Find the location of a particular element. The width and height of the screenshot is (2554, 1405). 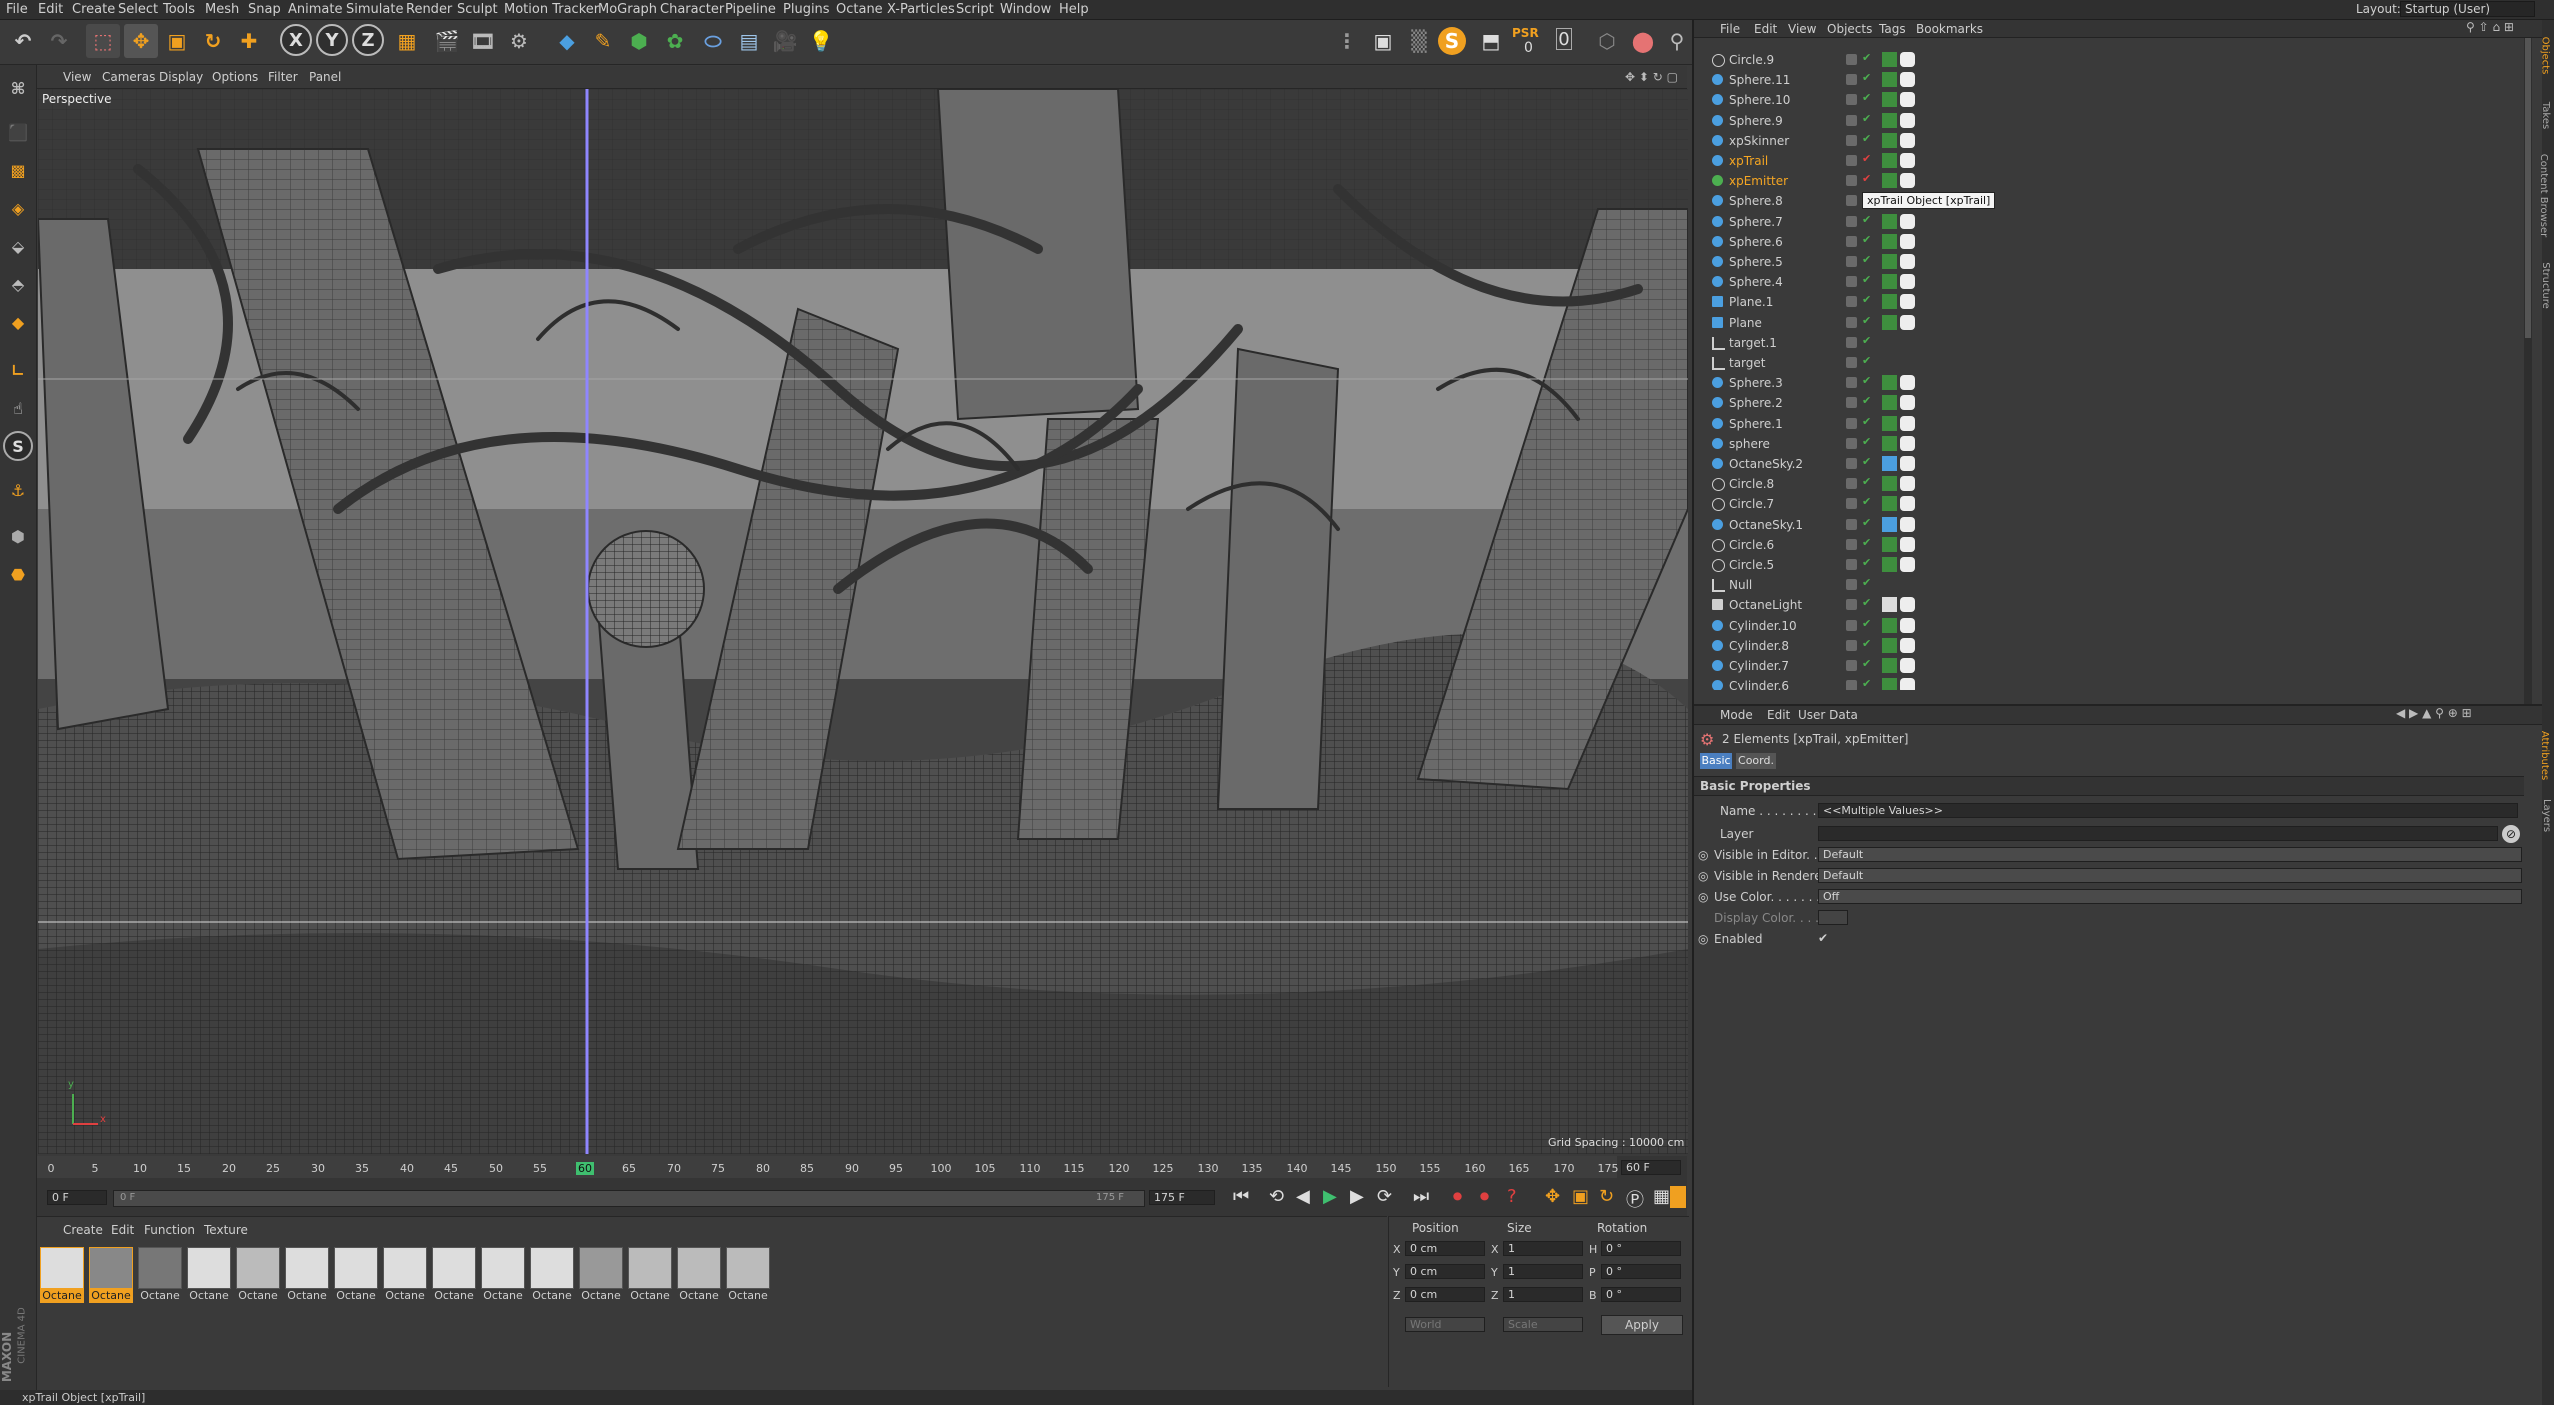

menu-help: Help is located at coordinates (1074, 9).